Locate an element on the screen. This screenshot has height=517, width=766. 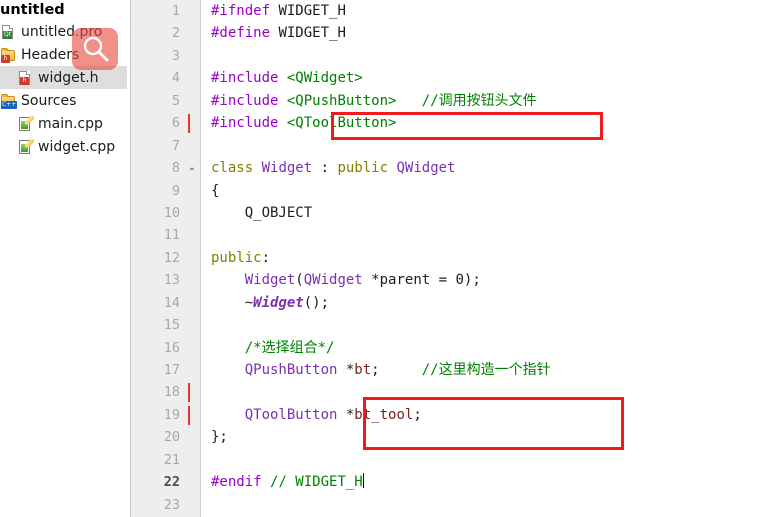
code-line-14: ~Widget(); is located at coordinates (488, 303).